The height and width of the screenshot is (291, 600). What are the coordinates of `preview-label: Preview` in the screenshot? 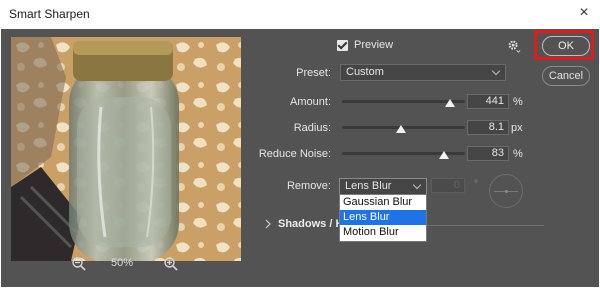 It's located at (374, 45).